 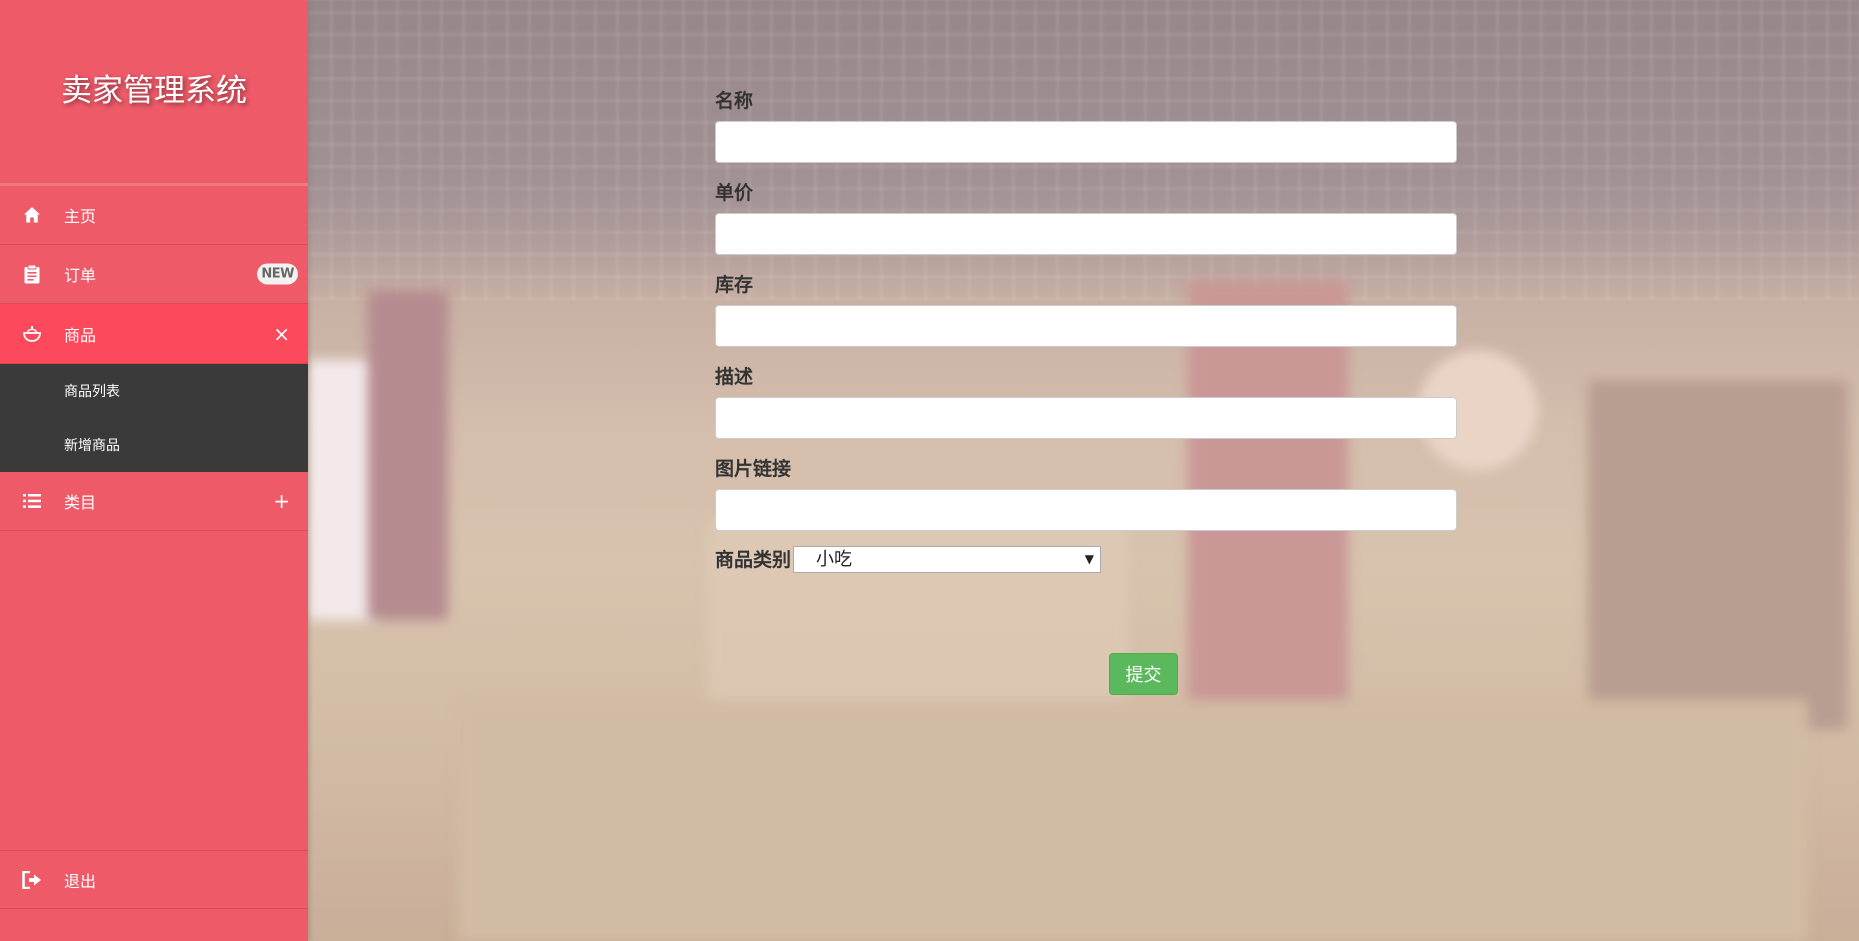 What do you see at coordinates (1086, 326) in the screenshot?
I see `stock-input` at bounding box center [1086, 326].